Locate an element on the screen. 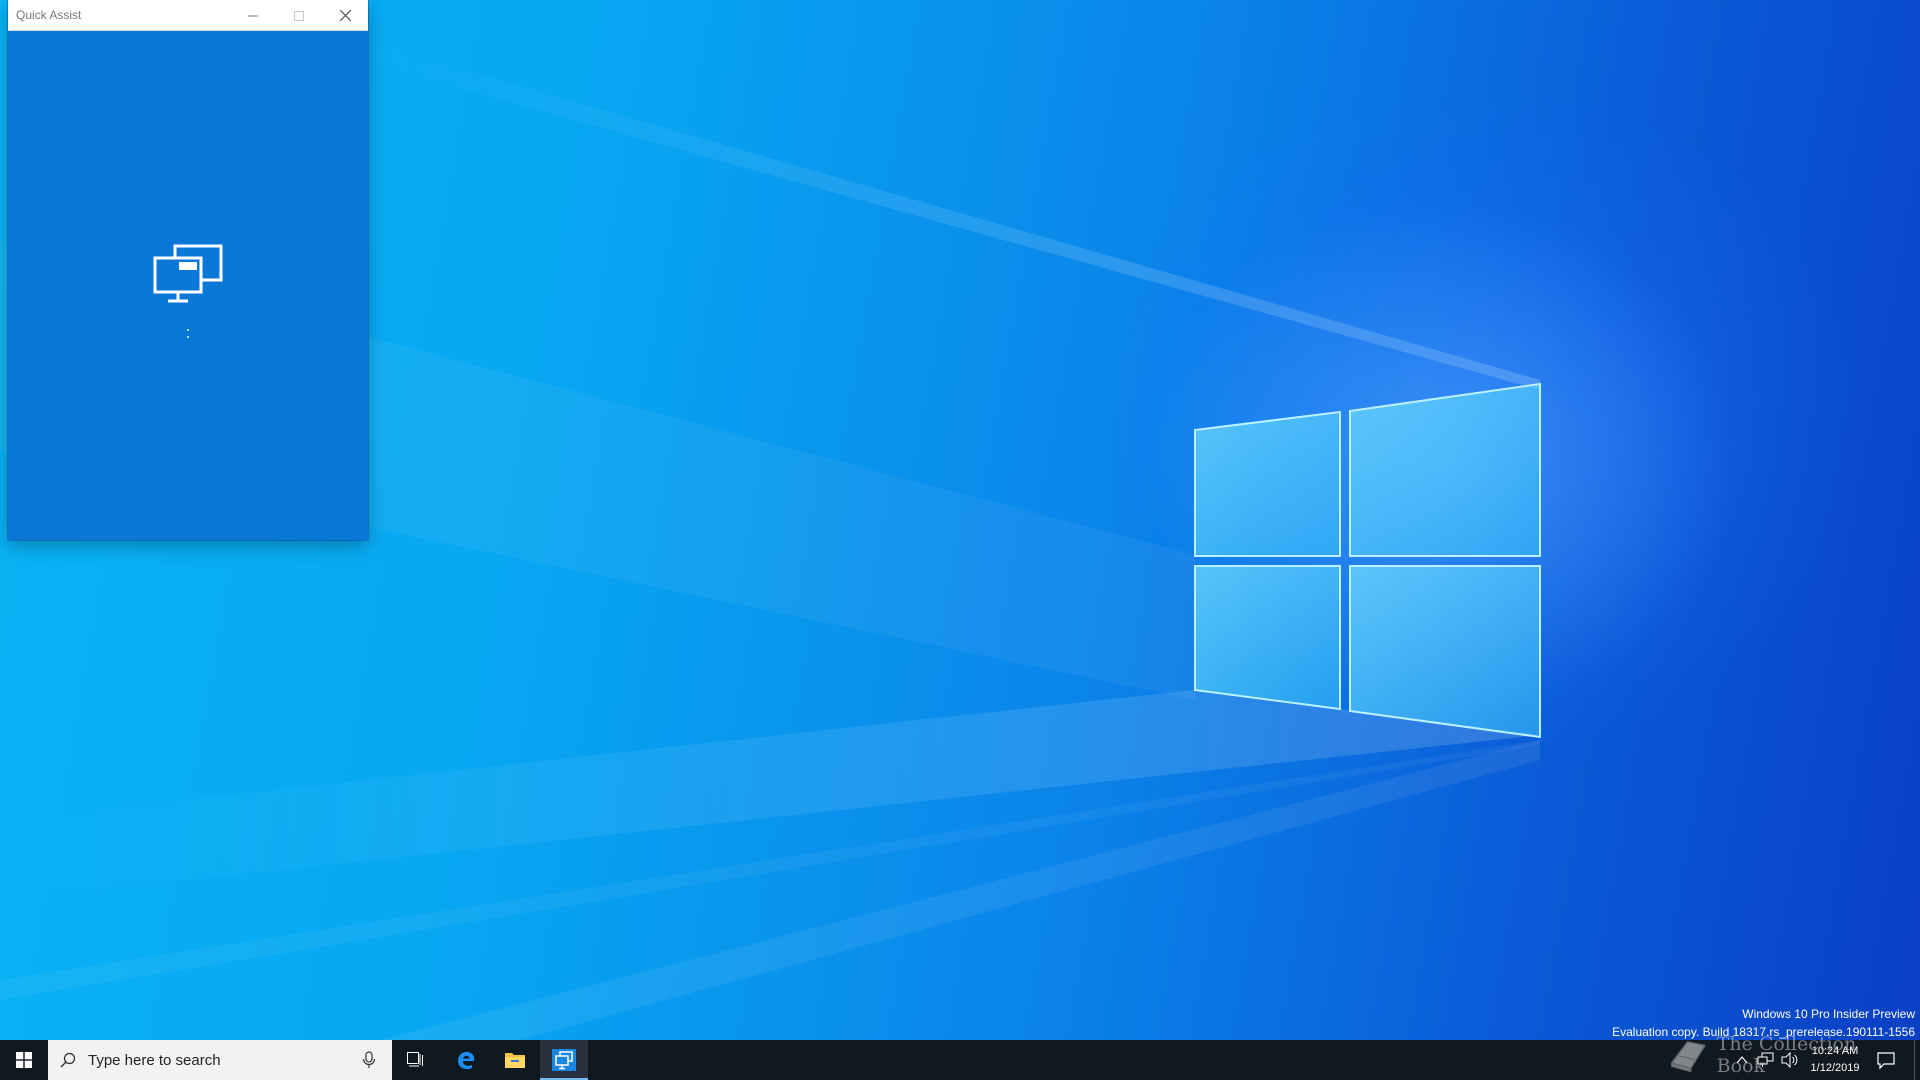 Image resolution: width=1920 pixels, height=1080 pixels. site-logo-watermark: The Collection Book is located at coordinates (1778, 1055).